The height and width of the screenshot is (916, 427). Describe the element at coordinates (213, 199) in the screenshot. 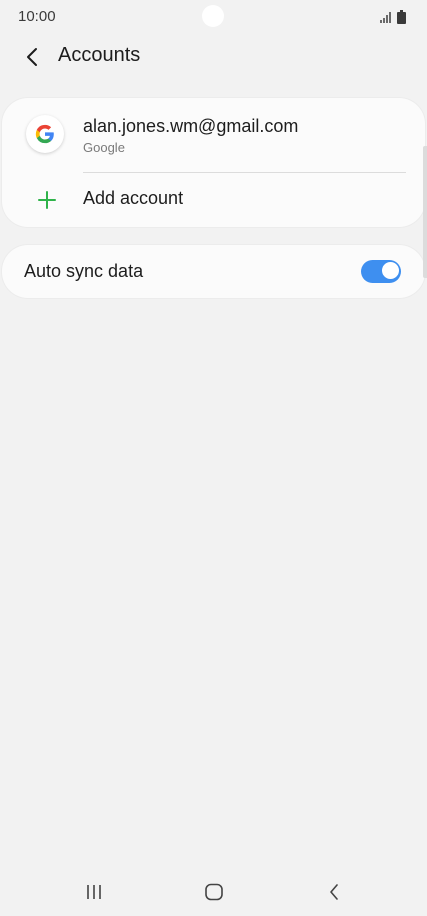

I see `add-account-button: Add account` at that location.